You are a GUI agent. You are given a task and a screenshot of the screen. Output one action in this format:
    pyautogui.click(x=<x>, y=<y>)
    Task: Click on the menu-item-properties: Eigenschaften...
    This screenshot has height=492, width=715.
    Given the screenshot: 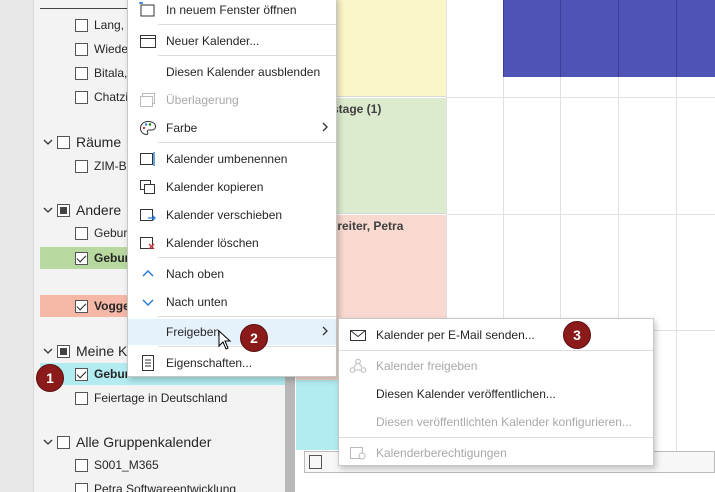 What is the action you would take?
    pyautogui.click(x=232, y=363)
    